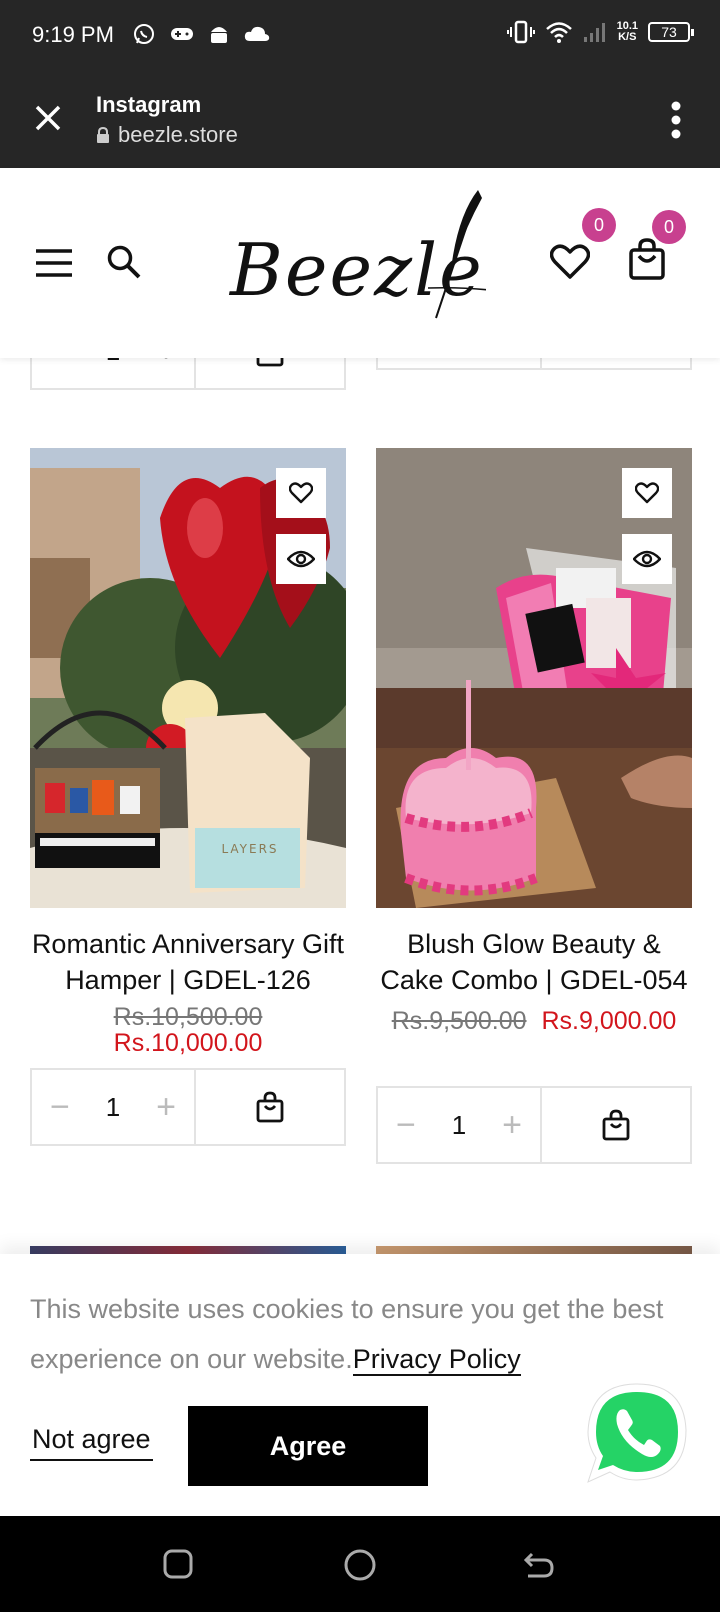 The image size is (720, 1612). I want to click on gamepad-icon, so click(182, 34).